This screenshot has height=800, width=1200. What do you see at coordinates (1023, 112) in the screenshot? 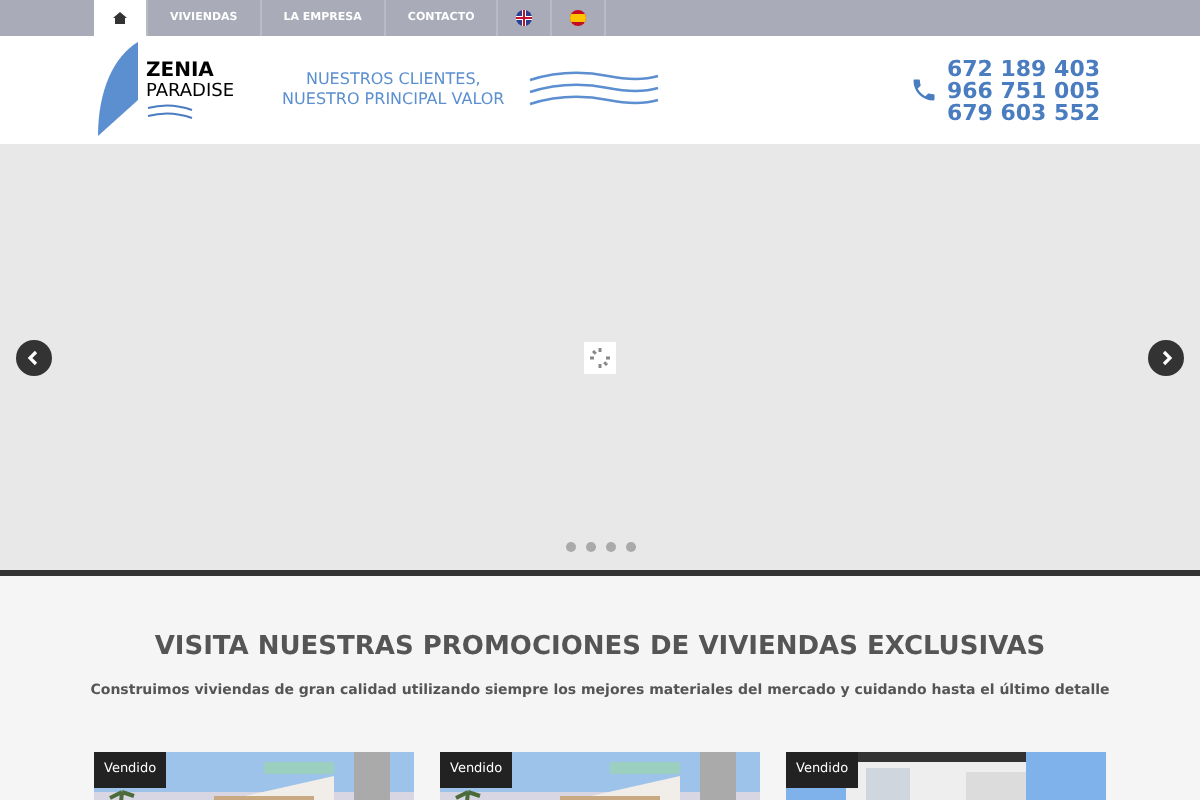
I see `phone-number: 679 603 552` at bounding box center [1023, 112].